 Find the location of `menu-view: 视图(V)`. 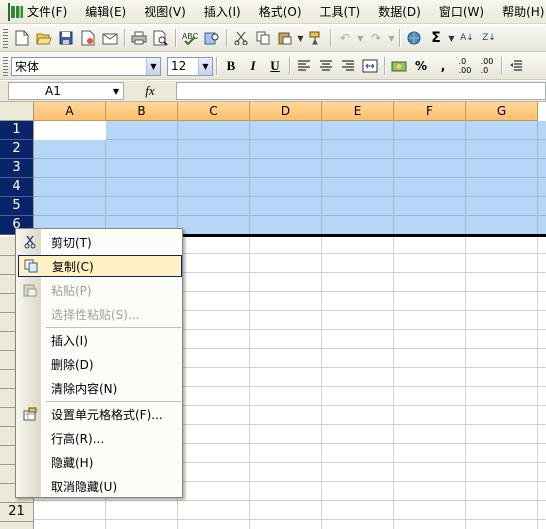

menu-view: 视图(V) is located at coordinates (165, 12).